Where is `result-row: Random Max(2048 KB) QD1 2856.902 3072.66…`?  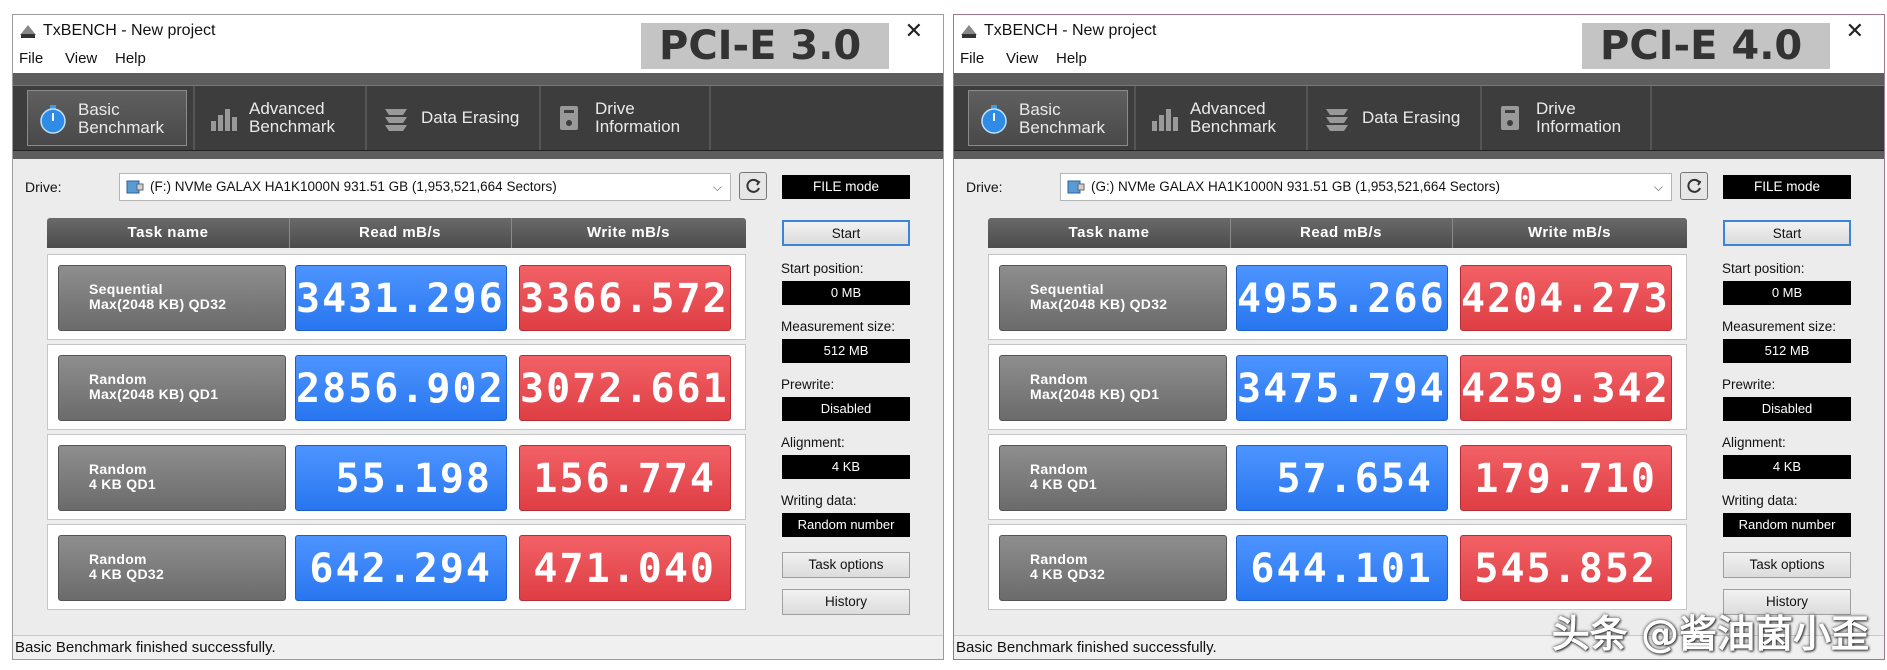
result-row: Random Max(2048 KB) QD1 2856.902 3072.66… is located at coordinates (396, 387).